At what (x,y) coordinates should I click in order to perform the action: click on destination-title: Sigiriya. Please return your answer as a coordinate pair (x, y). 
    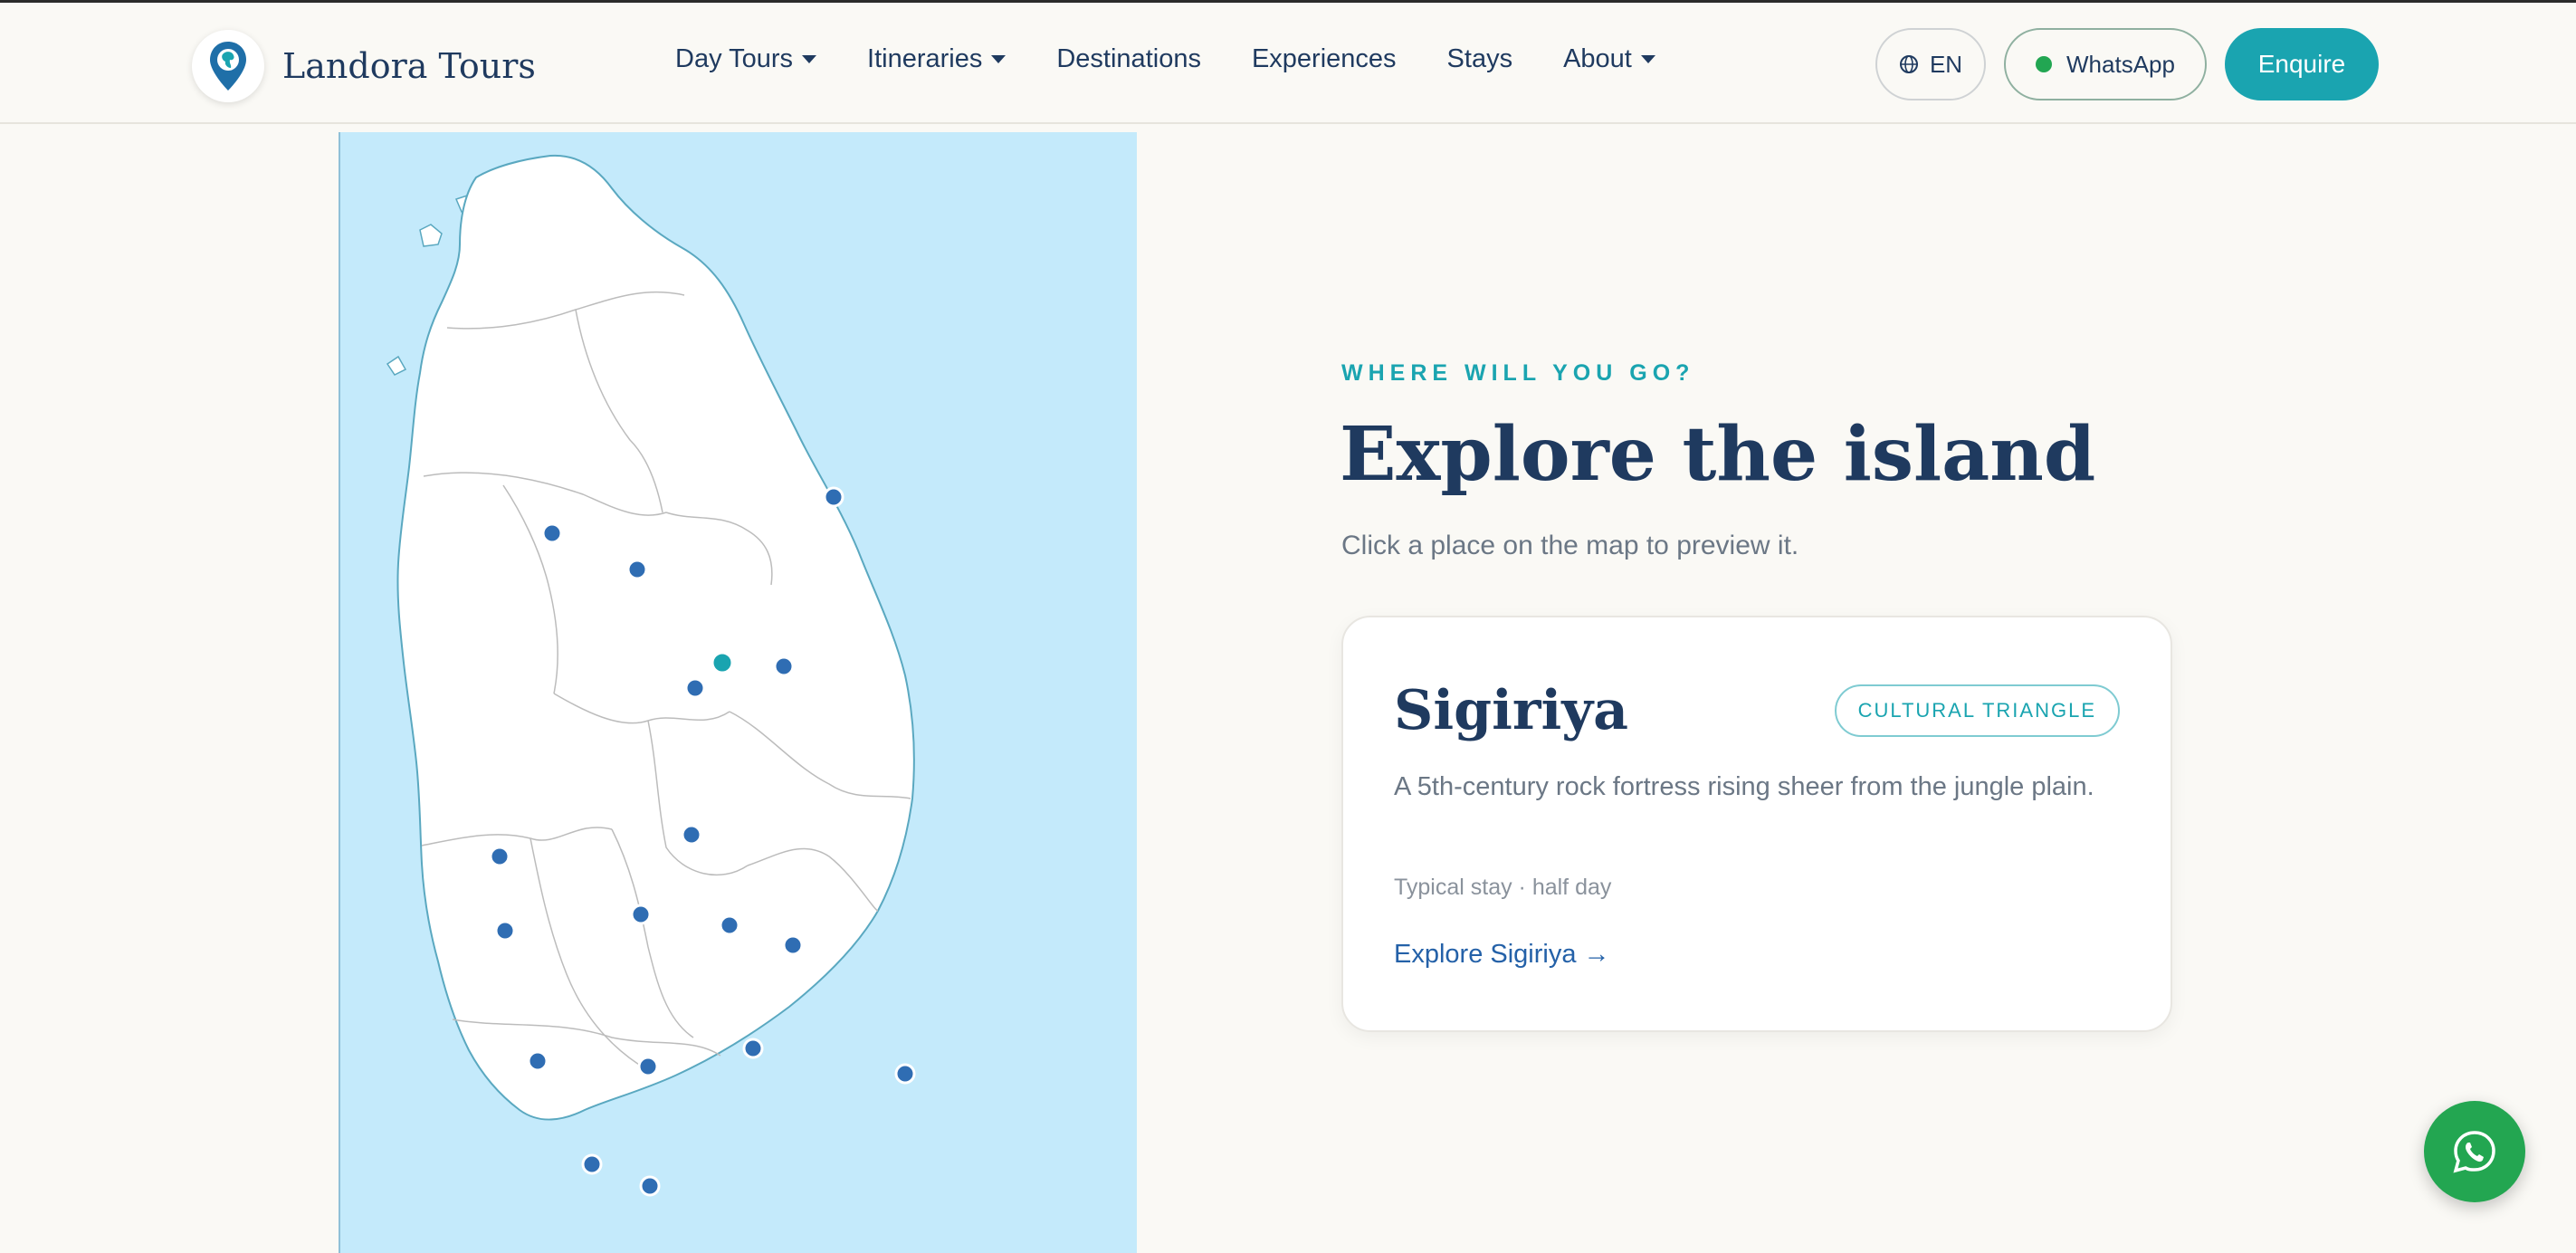
    Looking at the image, I should click on (1512, 711).